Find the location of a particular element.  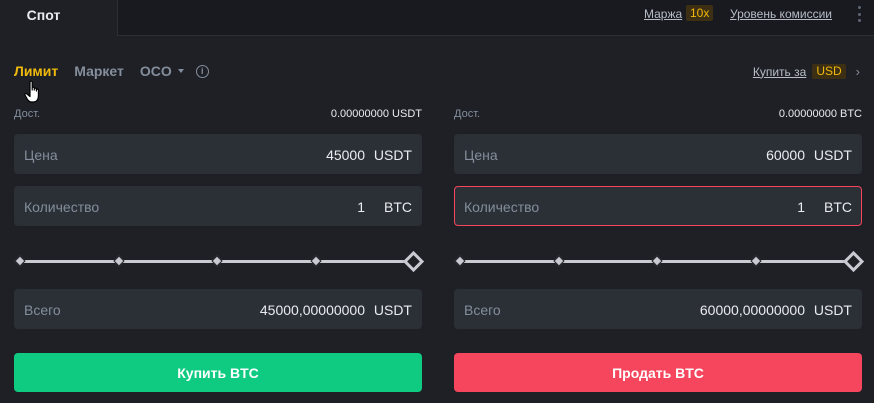

sell-percent-slider is located at coordinates (659, 261).